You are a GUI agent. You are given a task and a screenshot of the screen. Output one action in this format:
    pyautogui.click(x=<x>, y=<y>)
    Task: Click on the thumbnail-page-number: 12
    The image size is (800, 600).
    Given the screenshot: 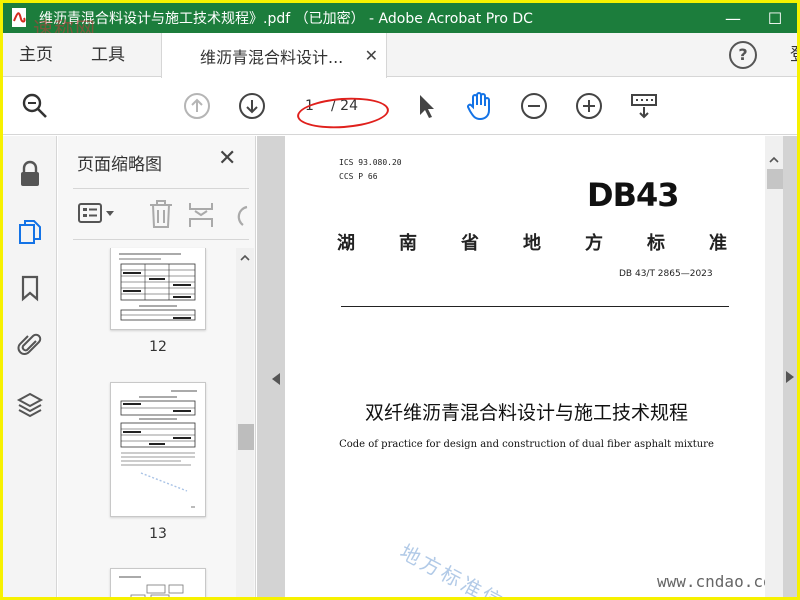 What is the action you would take?
    pyautogui.click(x=158, y=347)
    